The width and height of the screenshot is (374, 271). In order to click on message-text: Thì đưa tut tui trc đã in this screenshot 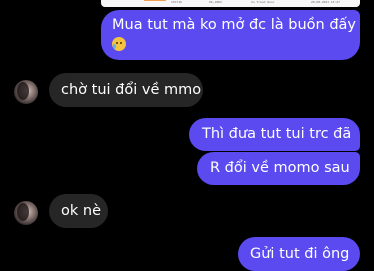, I will do `click(277, 134)`.